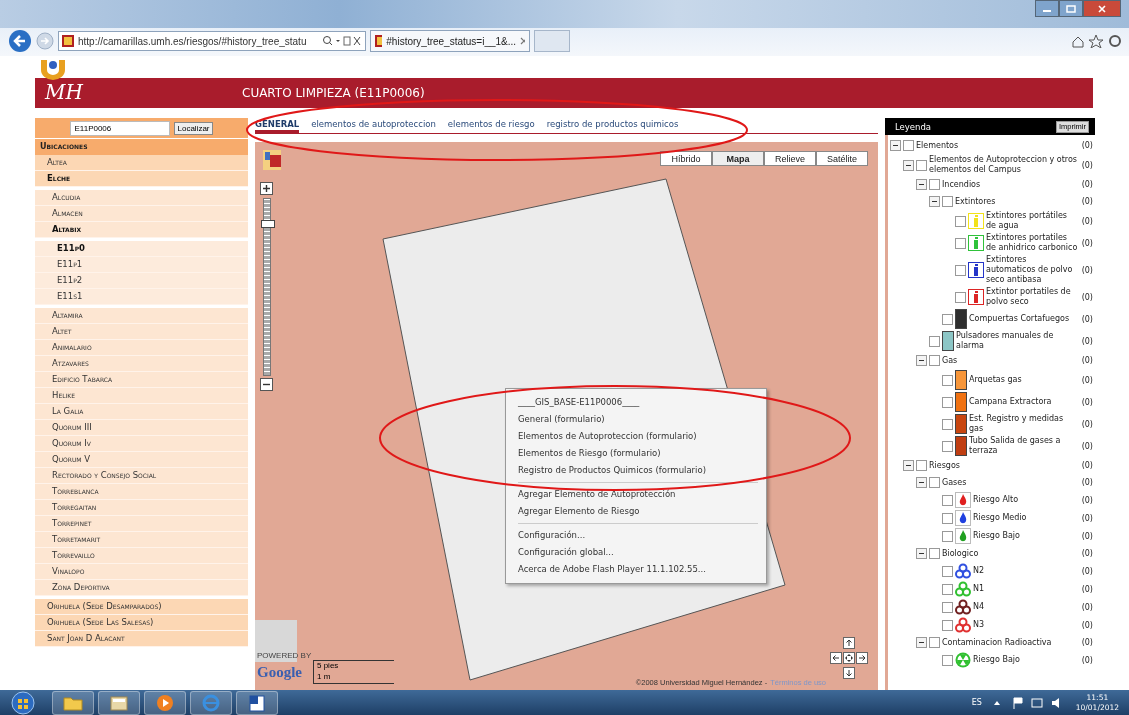 This screenshot has height=715, width=1129. Describe the element at coordinates (1096, 41) in the screenshot. I see `browser-toolbar-icons` at that location.